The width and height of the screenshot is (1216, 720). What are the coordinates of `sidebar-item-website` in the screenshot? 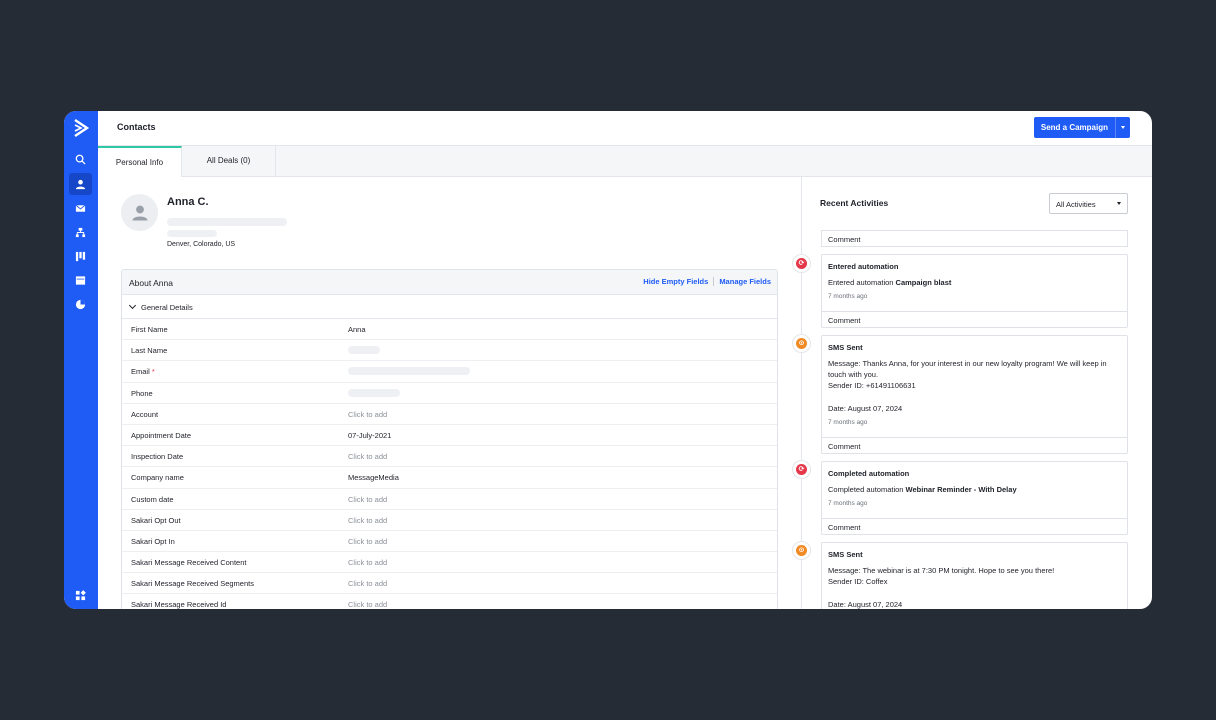 It's located at (80, 280).